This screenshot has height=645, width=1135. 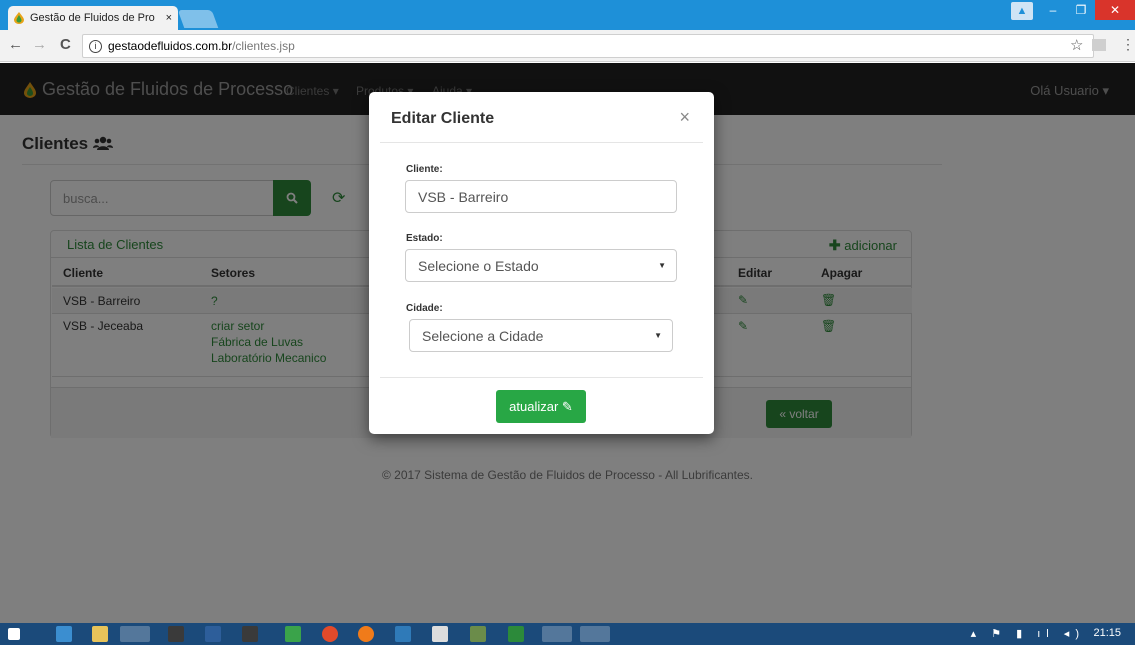 What do you see at coordinates (595, 634) in the screenshot?
I see `settings-icon` at bounding box center [595, 634].